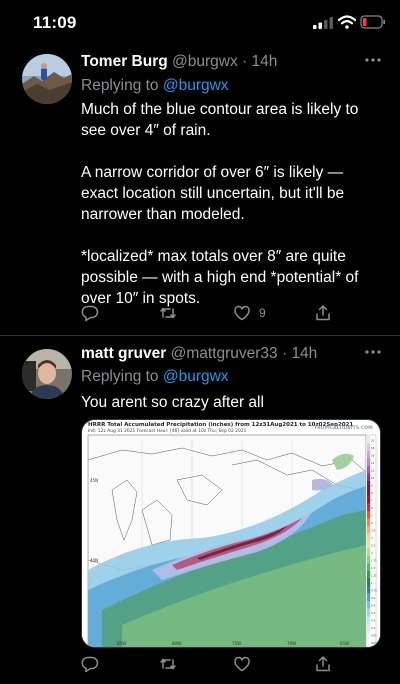  I want to click on display-name: Tomer Burg, so click(124, 61).